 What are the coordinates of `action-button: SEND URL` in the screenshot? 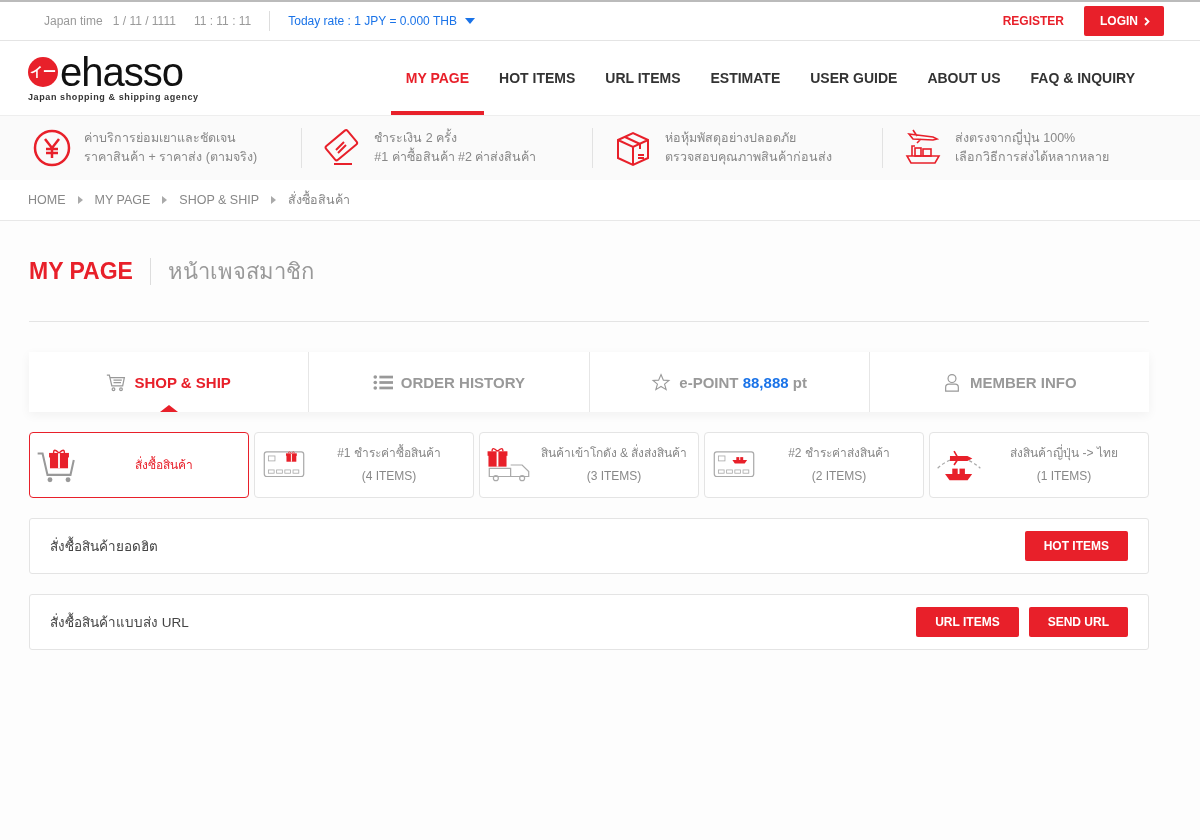 It's located at (1078, 622).